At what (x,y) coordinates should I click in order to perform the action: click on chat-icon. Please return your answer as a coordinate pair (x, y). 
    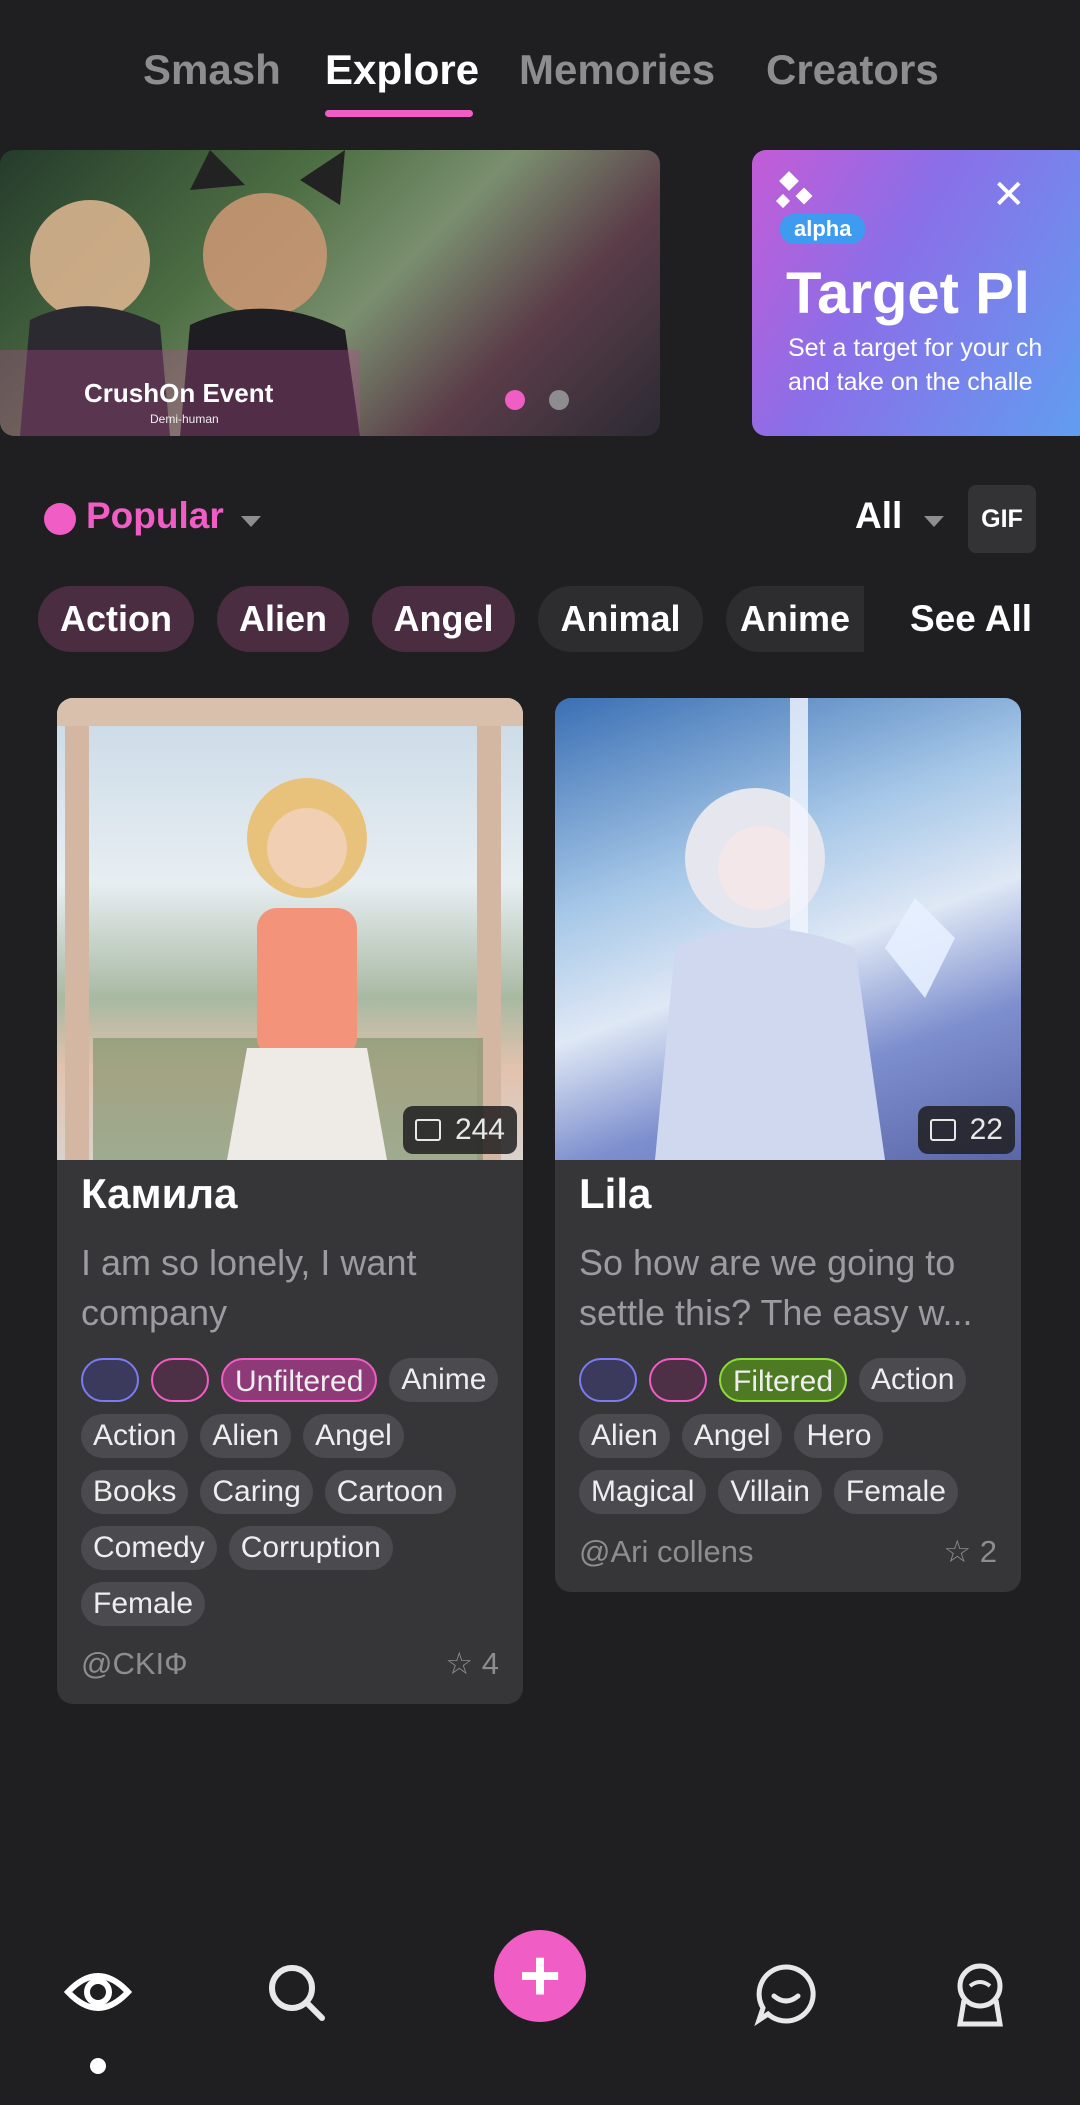
    Looking at the image, I should click on (786, 1994).